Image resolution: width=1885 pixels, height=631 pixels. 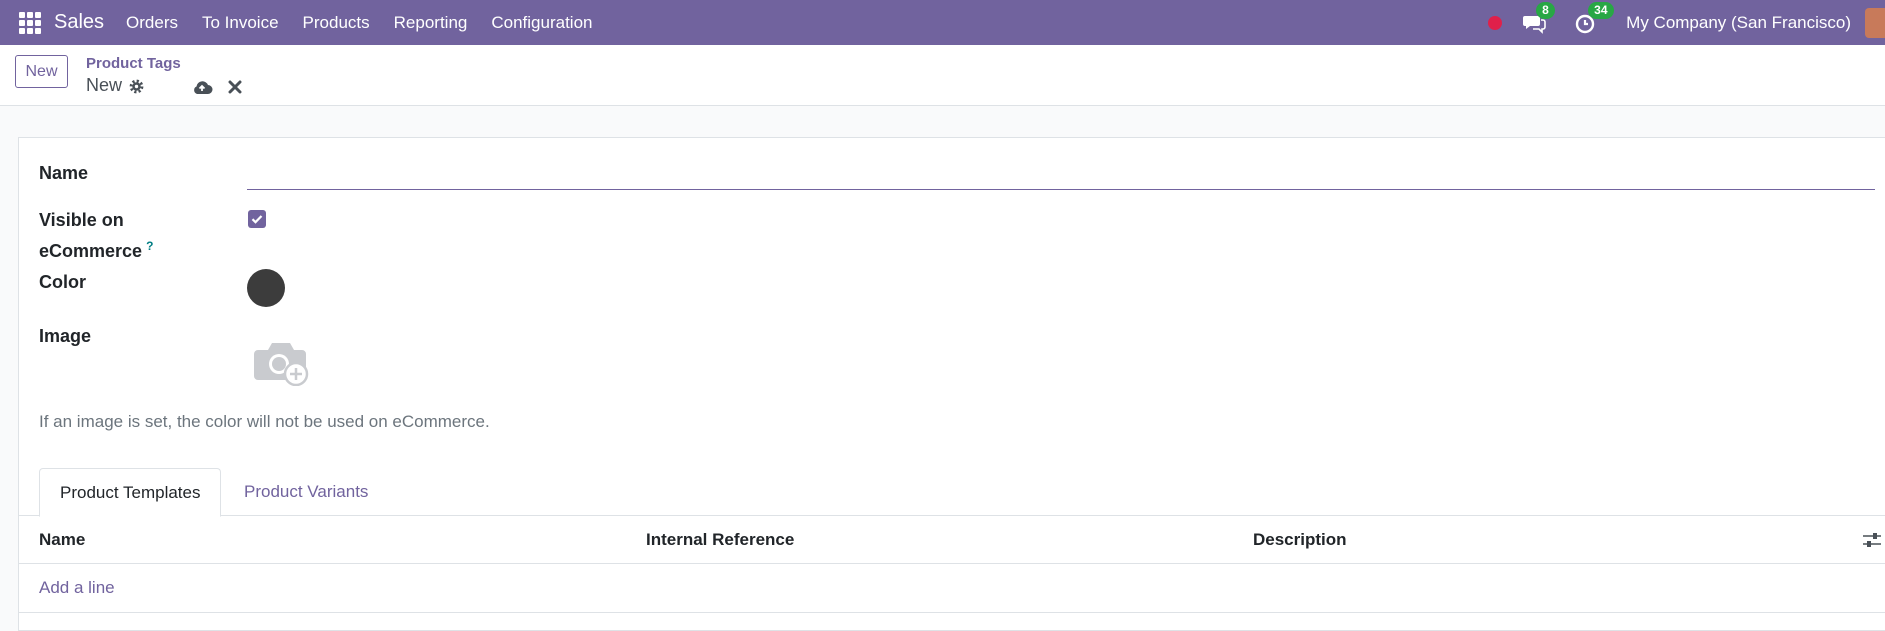 I want to click on column-internal-reference: Internal Reference, so click(x=720, y=540).